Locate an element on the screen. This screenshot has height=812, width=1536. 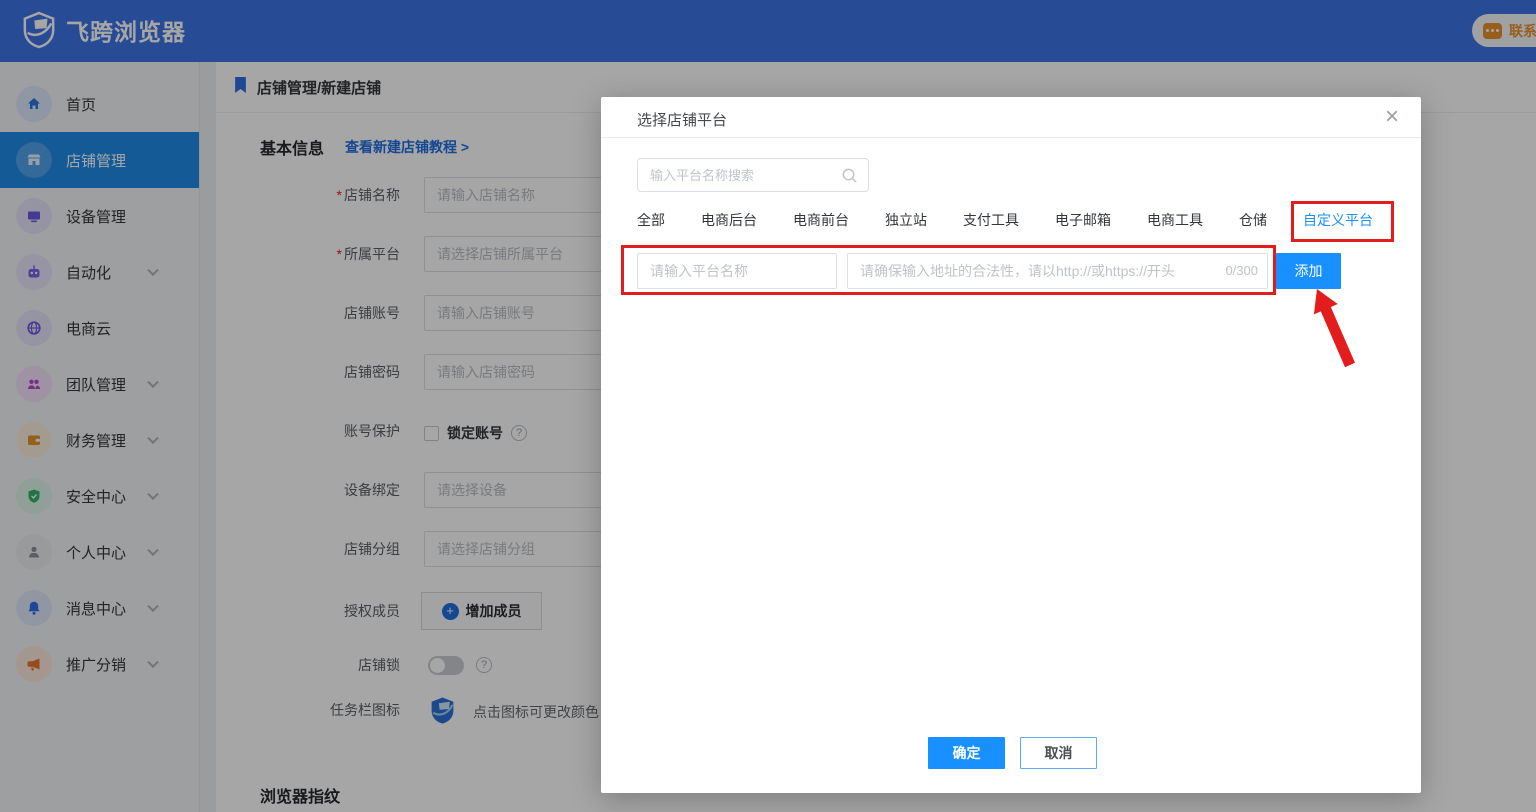
search-icon is located at coordinates (849, 175).